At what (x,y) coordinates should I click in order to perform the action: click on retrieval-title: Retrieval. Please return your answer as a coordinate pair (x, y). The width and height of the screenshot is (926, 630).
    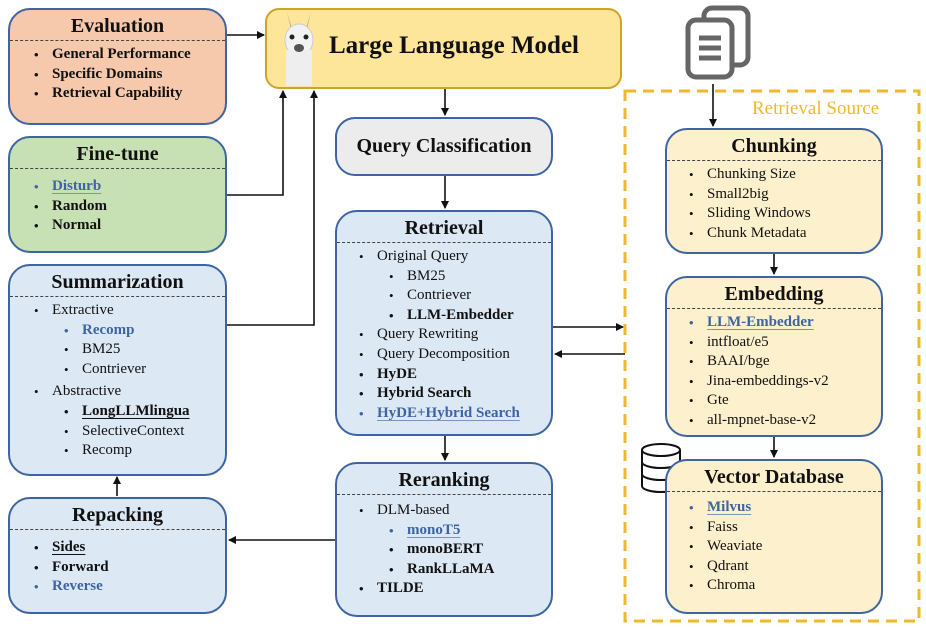
    Looking at the image, I should click on (444, 228).